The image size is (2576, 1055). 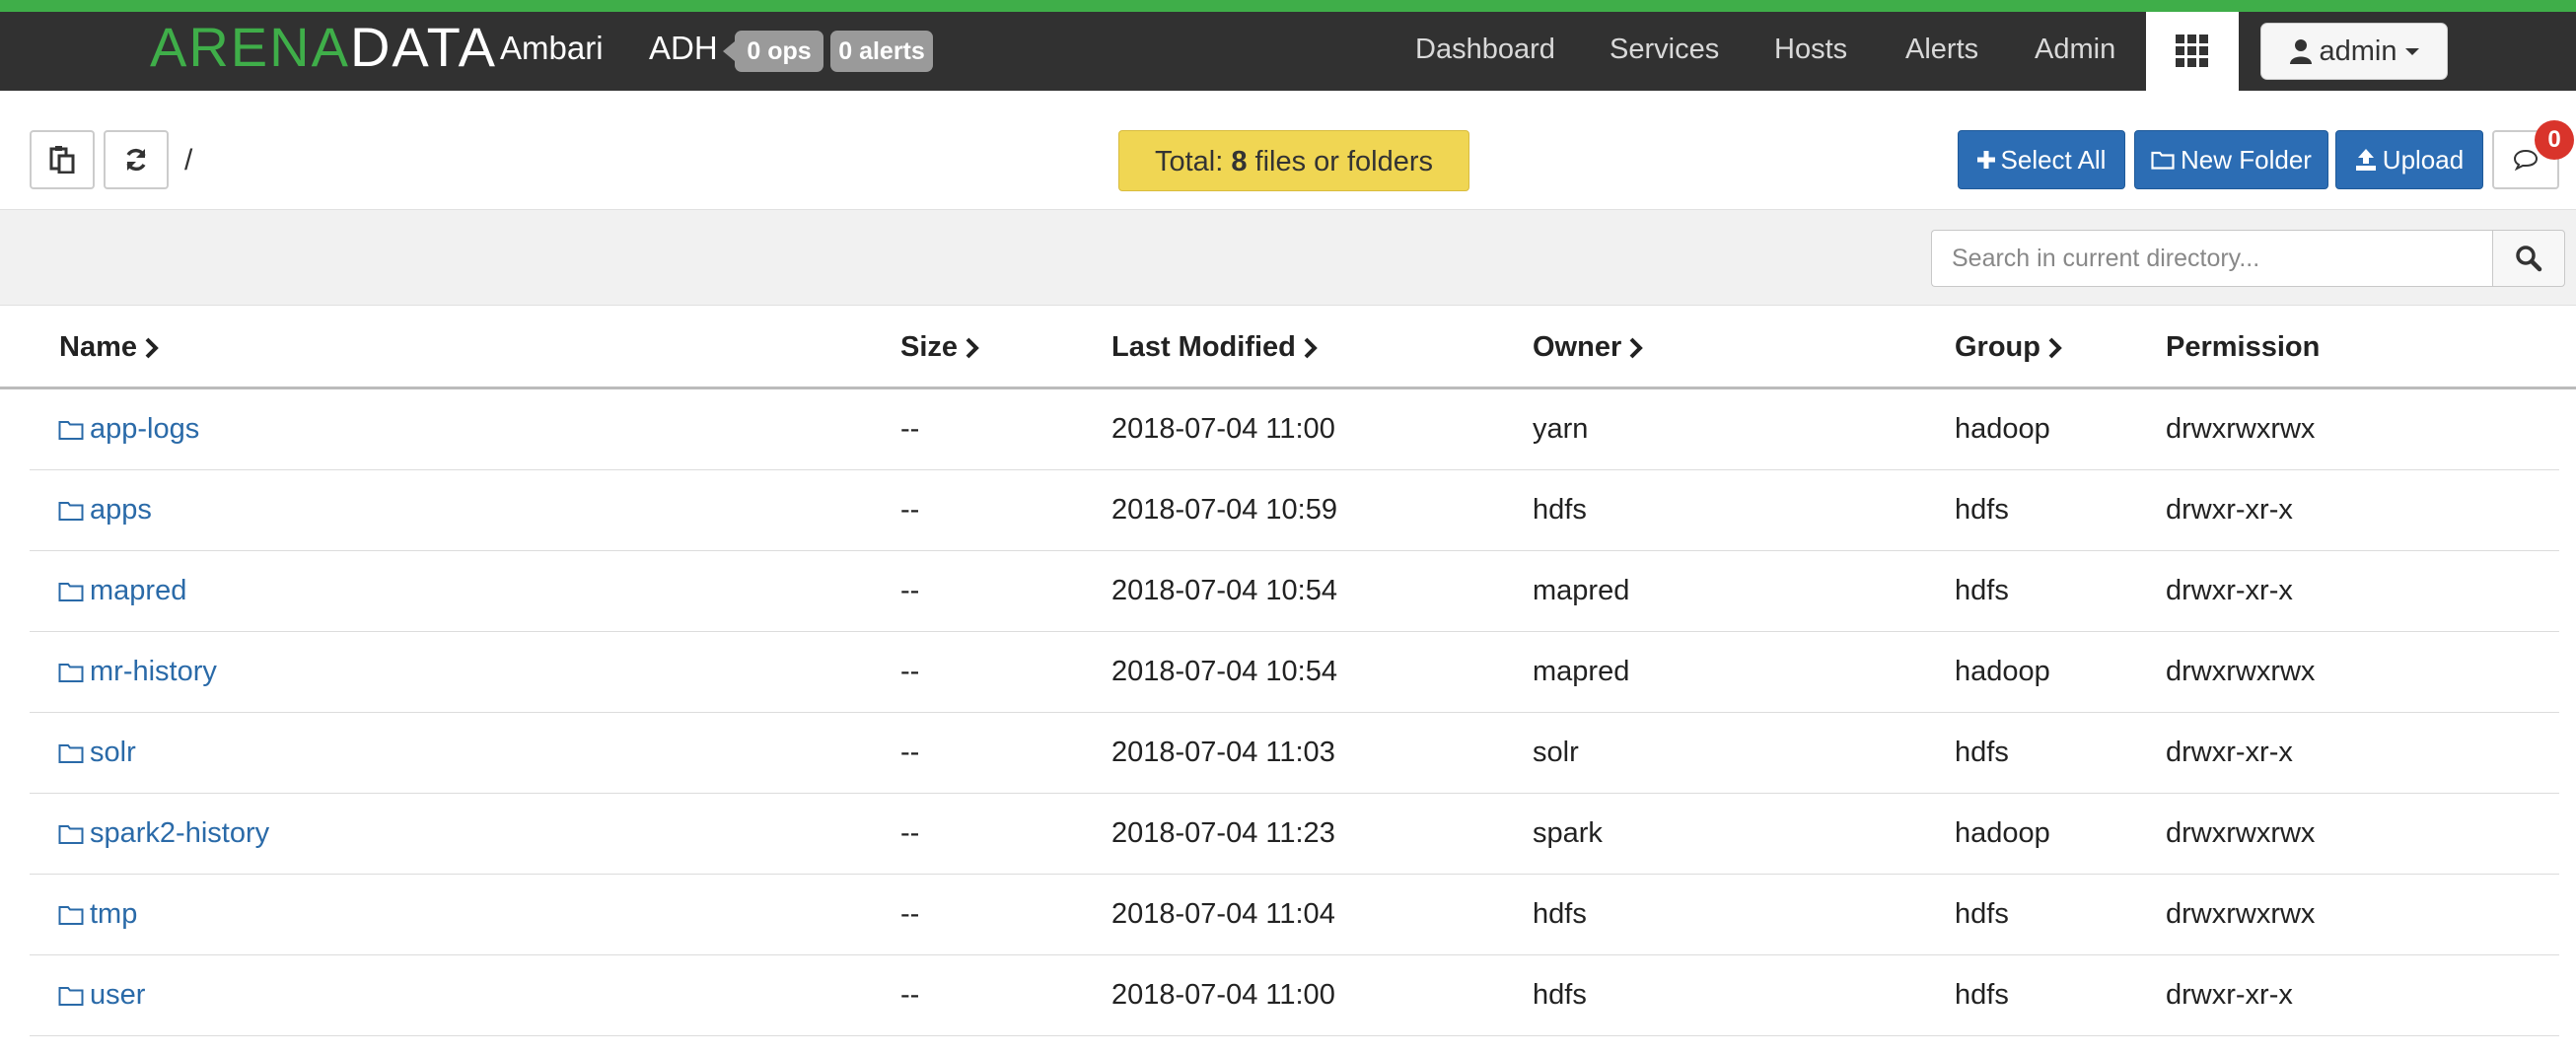 What do you see at coordinates (1223, 995) in the screenshot?
I see `file-modified: 2018-07-04 11:00` at bounding box center [1223, 995].